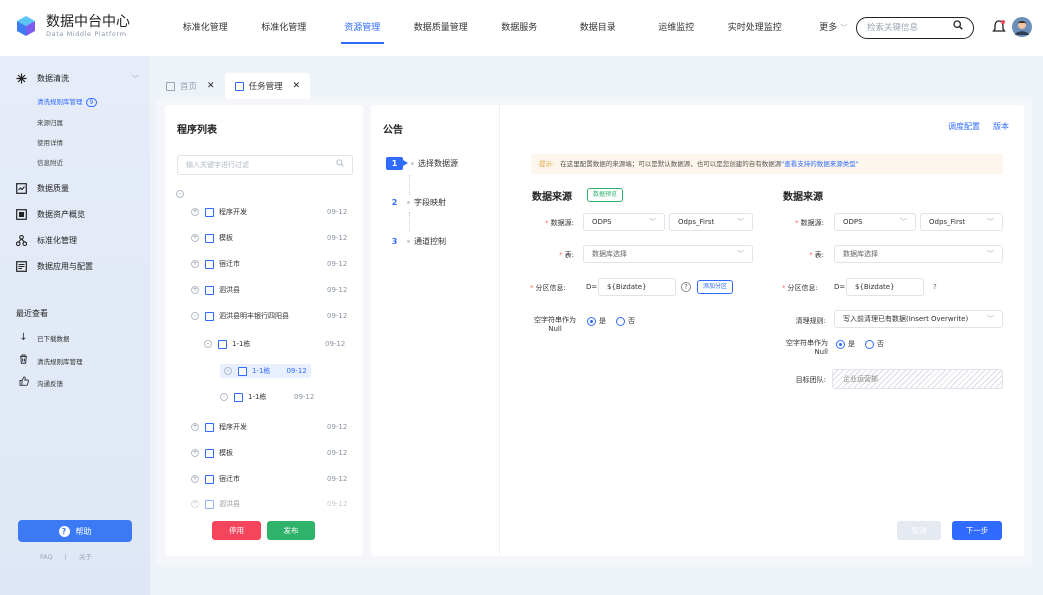 Image resolution: width=1043 pixels, height=595 pixels. What do you see at coordinates (715, 287) in the screenshot?
I see `add-partition-button: 添加分区` at bounding box center [715, 287].